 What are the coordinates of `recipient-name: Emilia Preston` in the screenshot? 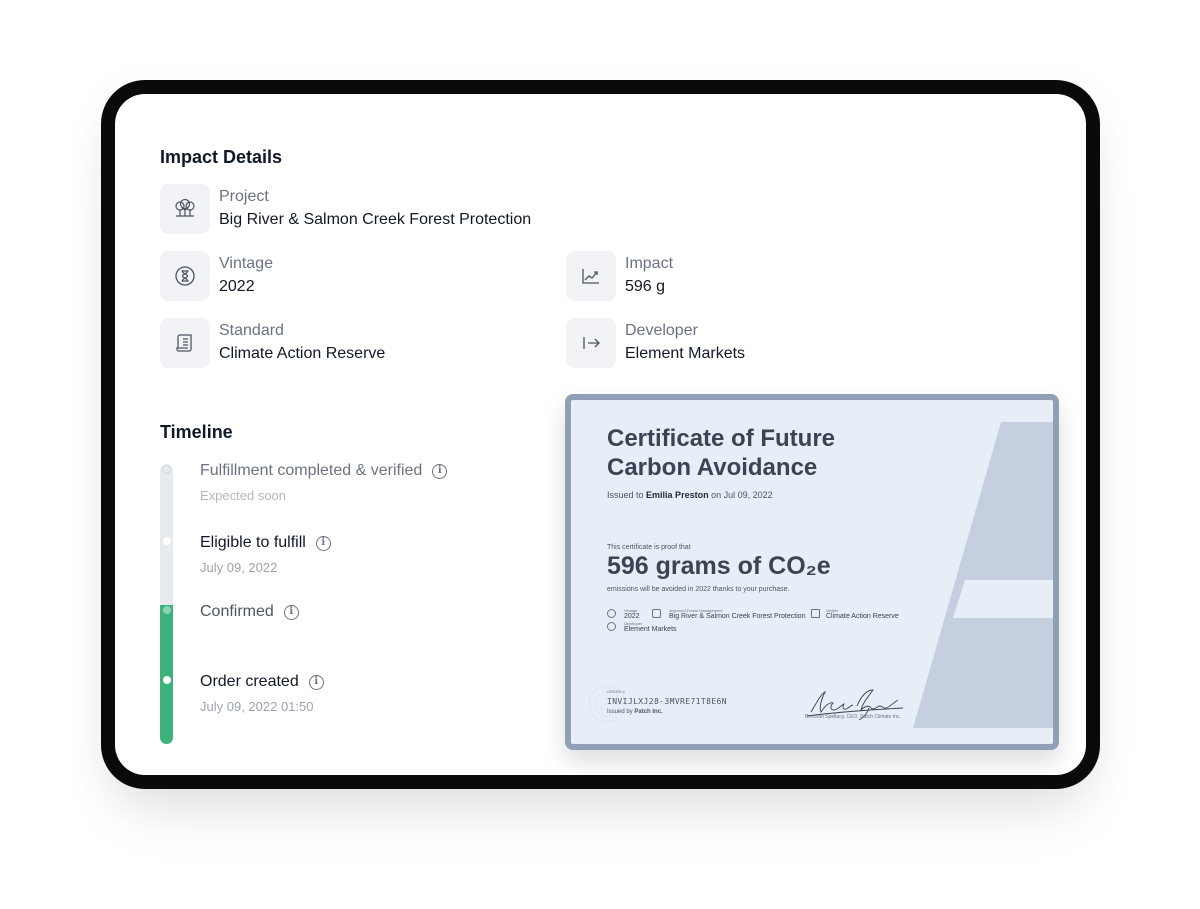 It's located at (677, 495).